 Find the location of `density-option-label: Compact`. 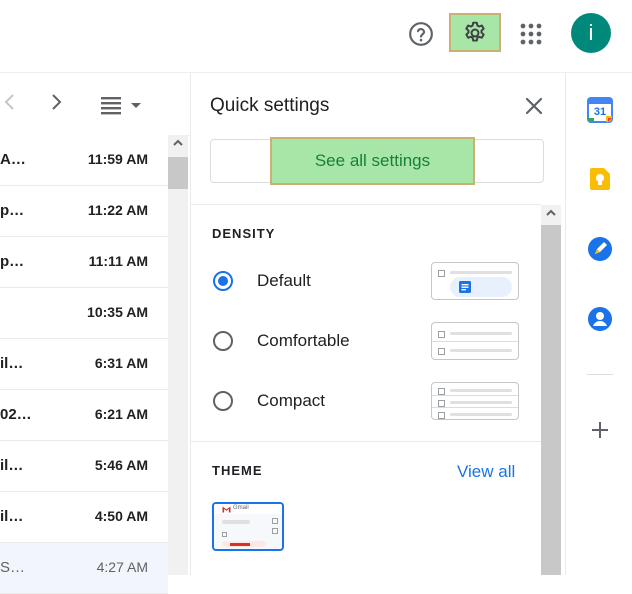

density-option-label: Compact is located at coordinates (291, 400).